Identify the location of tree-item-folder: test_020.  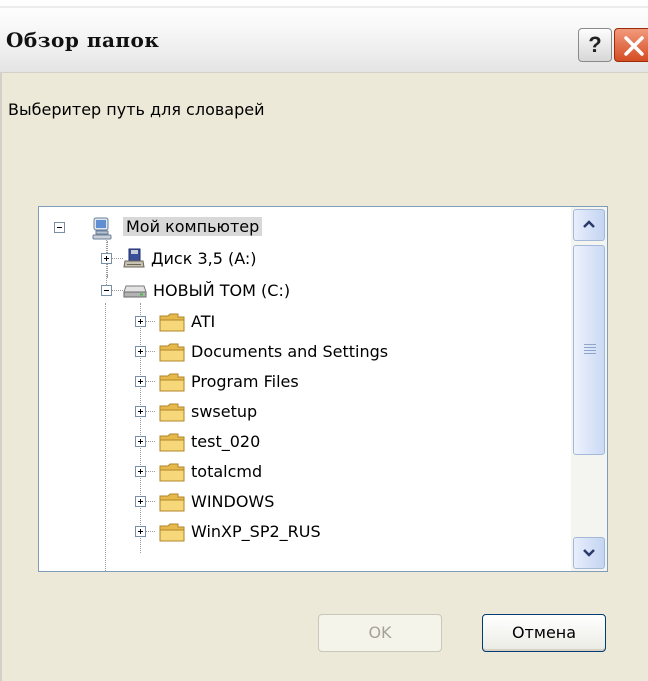
(305, 442).